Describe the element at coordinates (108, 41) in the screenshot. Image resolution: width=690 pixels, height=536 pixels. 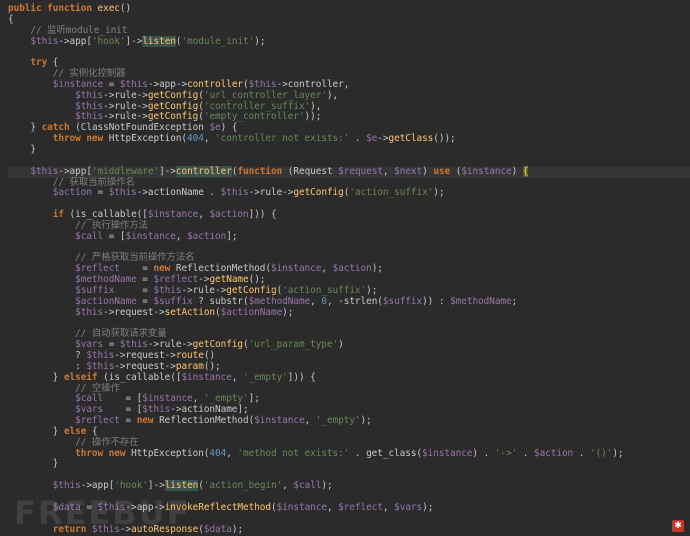
I see `code-token: 'hook'` at that location.